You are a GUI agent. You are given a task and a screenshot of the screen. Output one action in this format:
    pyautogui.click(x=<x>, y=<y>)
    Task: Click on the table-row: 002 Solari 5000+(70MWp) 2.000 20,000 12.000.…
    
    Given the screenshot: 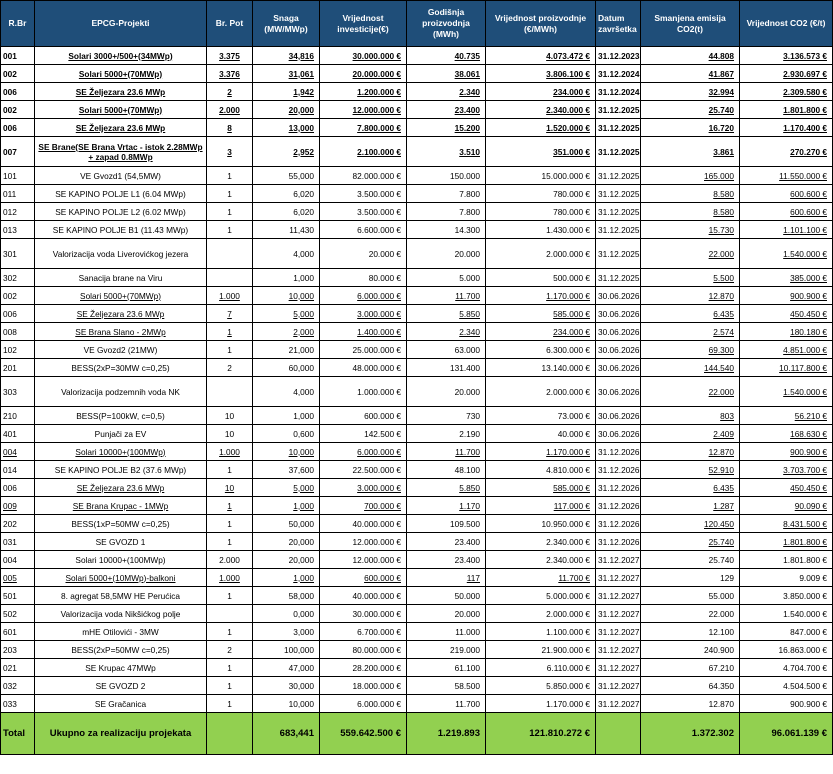 What is the action you would take?
    pyautogui.click(x=416, y=109)
    